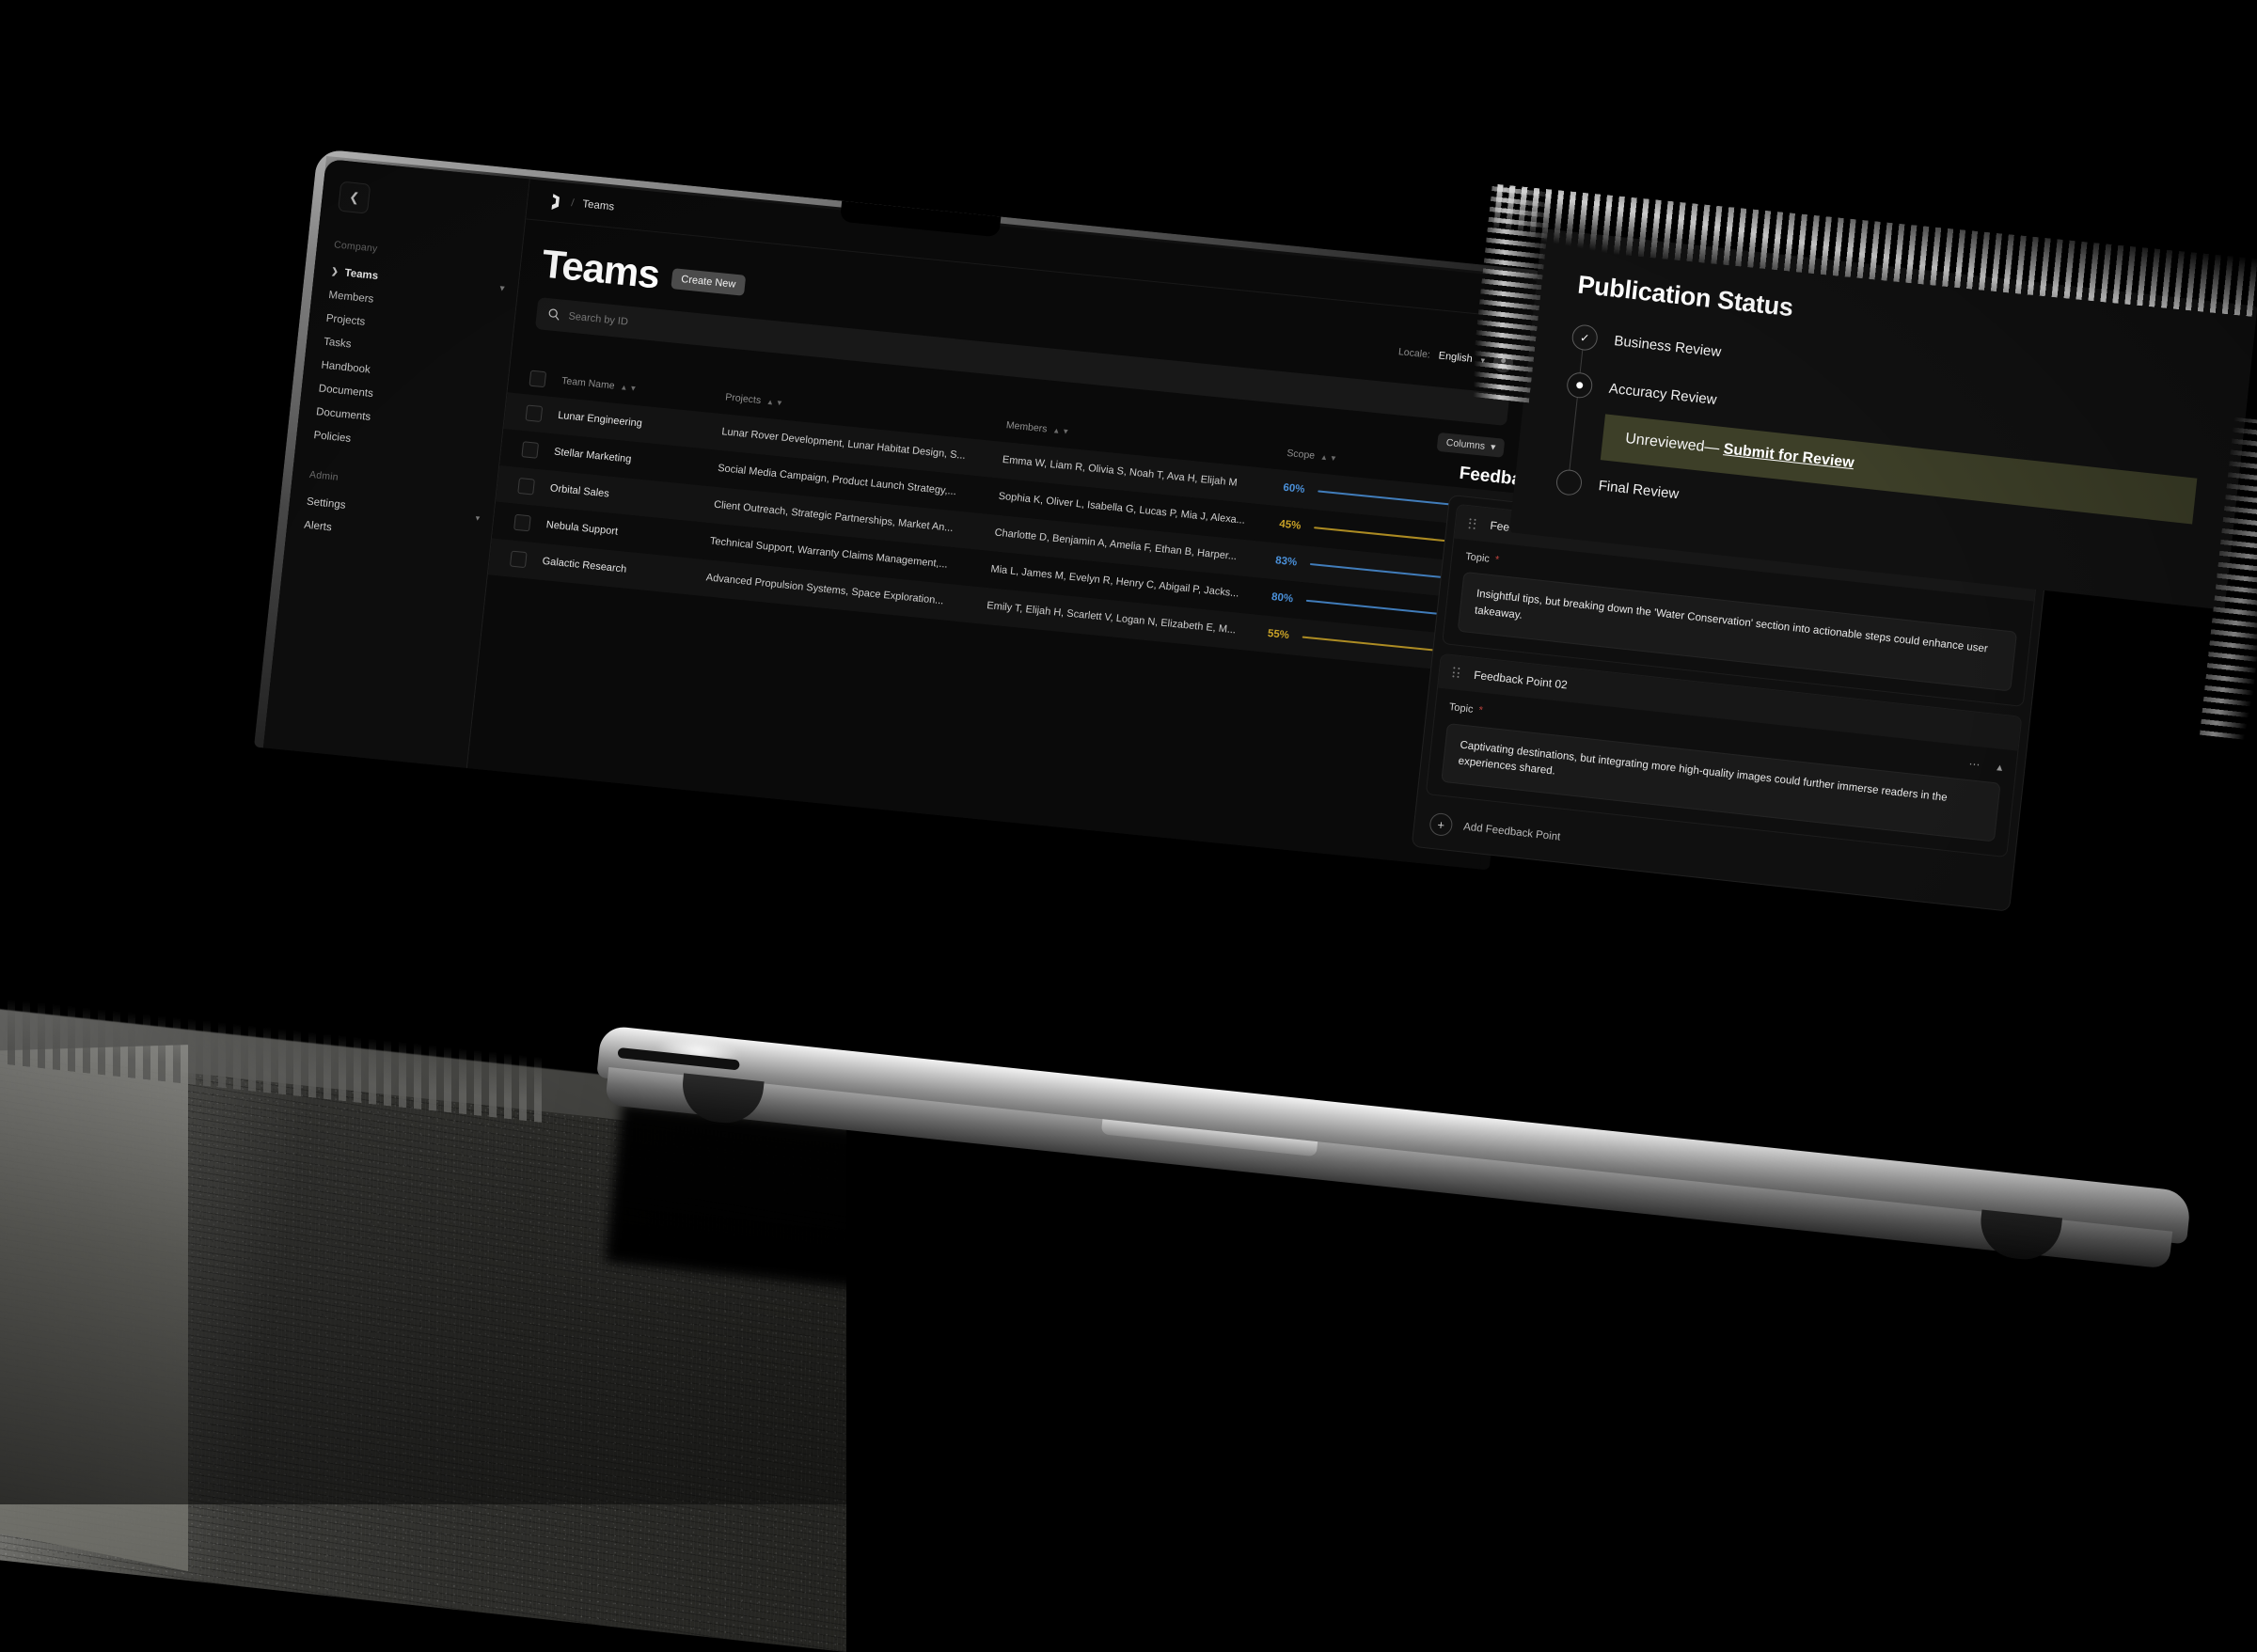 The height and width of the screenshot is (1652, 2257). I want to click on sidebar-collapse-button: ❮, so click(355, 198).